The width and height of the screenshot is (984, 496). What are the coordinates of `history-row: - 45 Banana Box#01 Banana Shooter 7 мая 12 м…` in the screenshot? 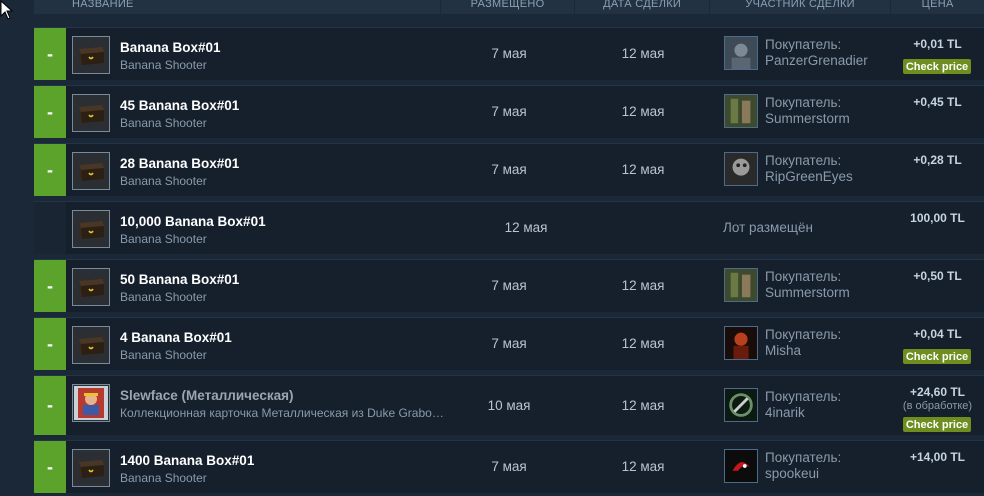 It's located at (509, 111).